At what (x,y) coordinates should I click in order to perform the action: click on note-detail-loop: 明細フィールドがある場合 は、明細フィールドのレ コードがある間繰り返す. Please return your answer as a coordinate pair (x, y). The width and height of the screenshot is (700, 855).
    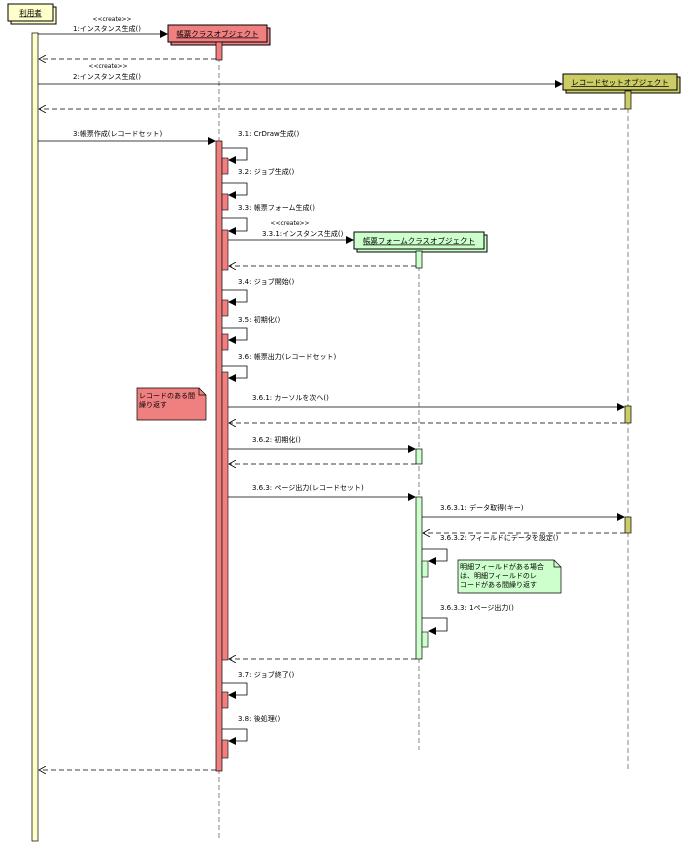
    Looking at the image, I should click on (509, 576).